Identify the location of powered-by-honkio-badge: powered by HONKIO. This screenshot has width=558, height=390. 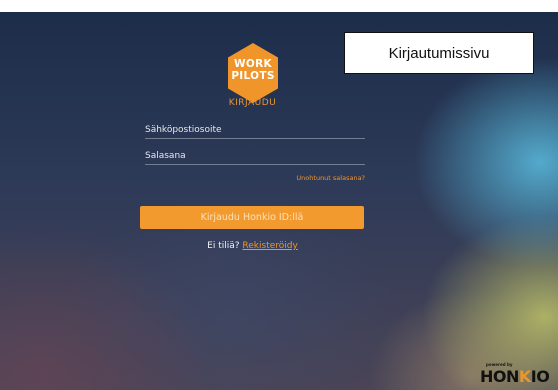
(519, 376).